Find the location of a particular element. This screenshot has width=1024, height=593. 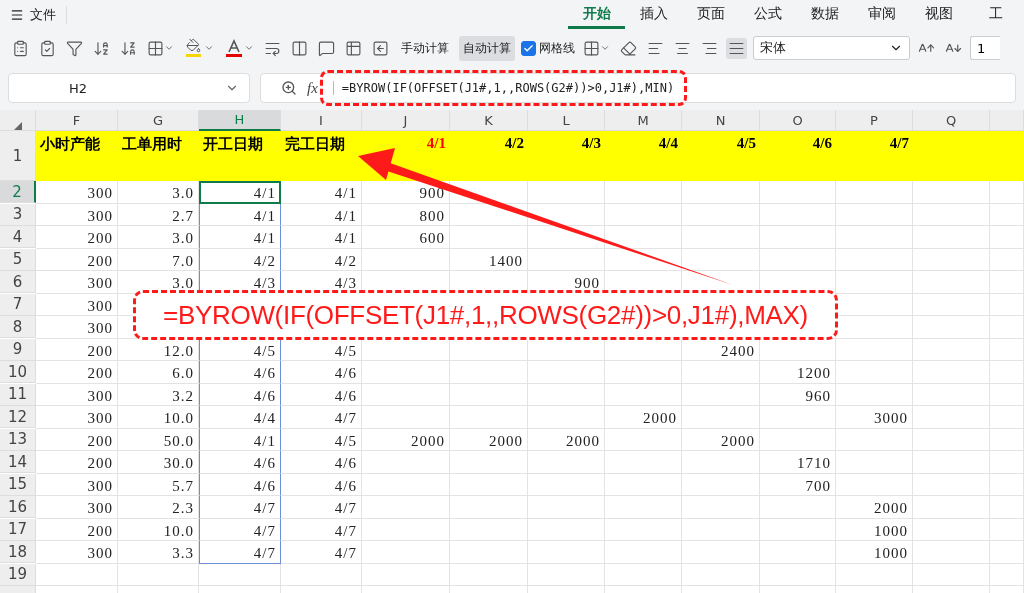

ribbon-tab: 视图 is located at coordinates (938, 15).